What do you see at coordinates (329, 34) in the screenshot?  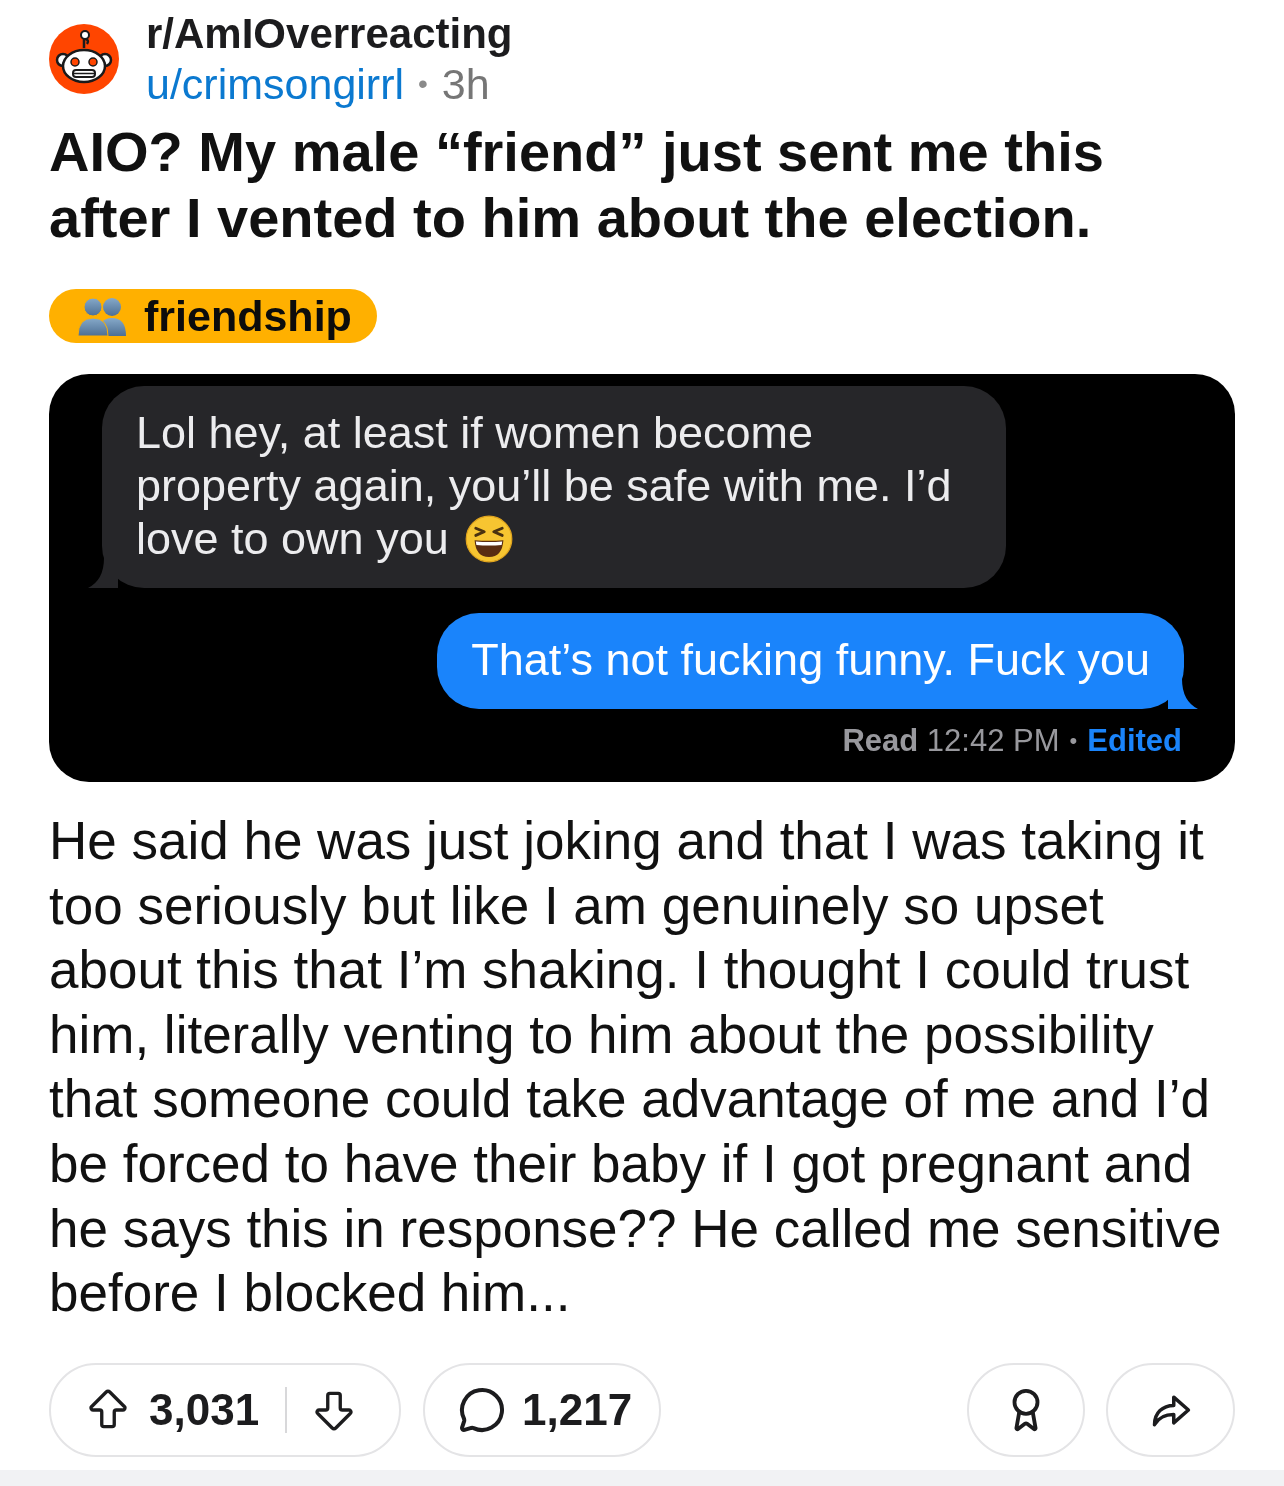 I see `subreddit-name: r/AmIOverreacting` at bounding box center [329, 34].